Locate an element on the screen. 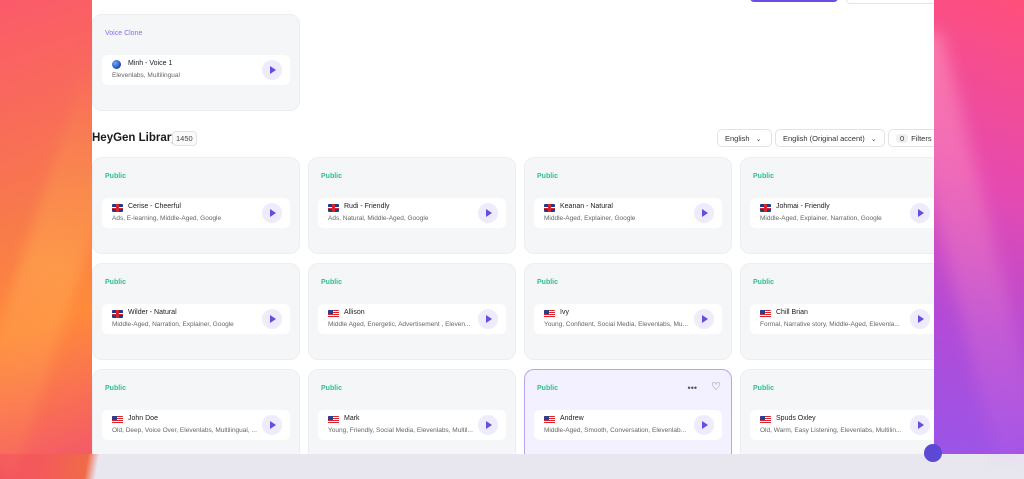  voice-tags: Elevenlabs, Multilingual is located at coordinates (146, 75).